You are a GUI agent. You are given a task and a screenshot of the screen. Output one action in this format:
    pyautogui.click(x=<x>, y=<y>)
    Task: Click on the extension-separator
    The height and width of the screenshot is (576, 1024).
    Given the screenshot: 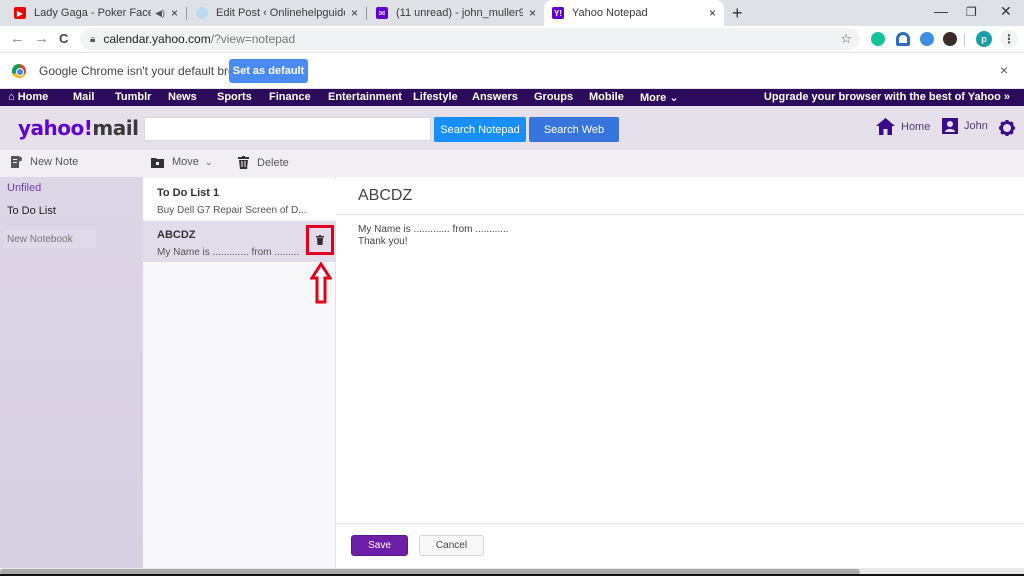 What is the action you would take?
    pyautogui.click(x=964, y=40)
    